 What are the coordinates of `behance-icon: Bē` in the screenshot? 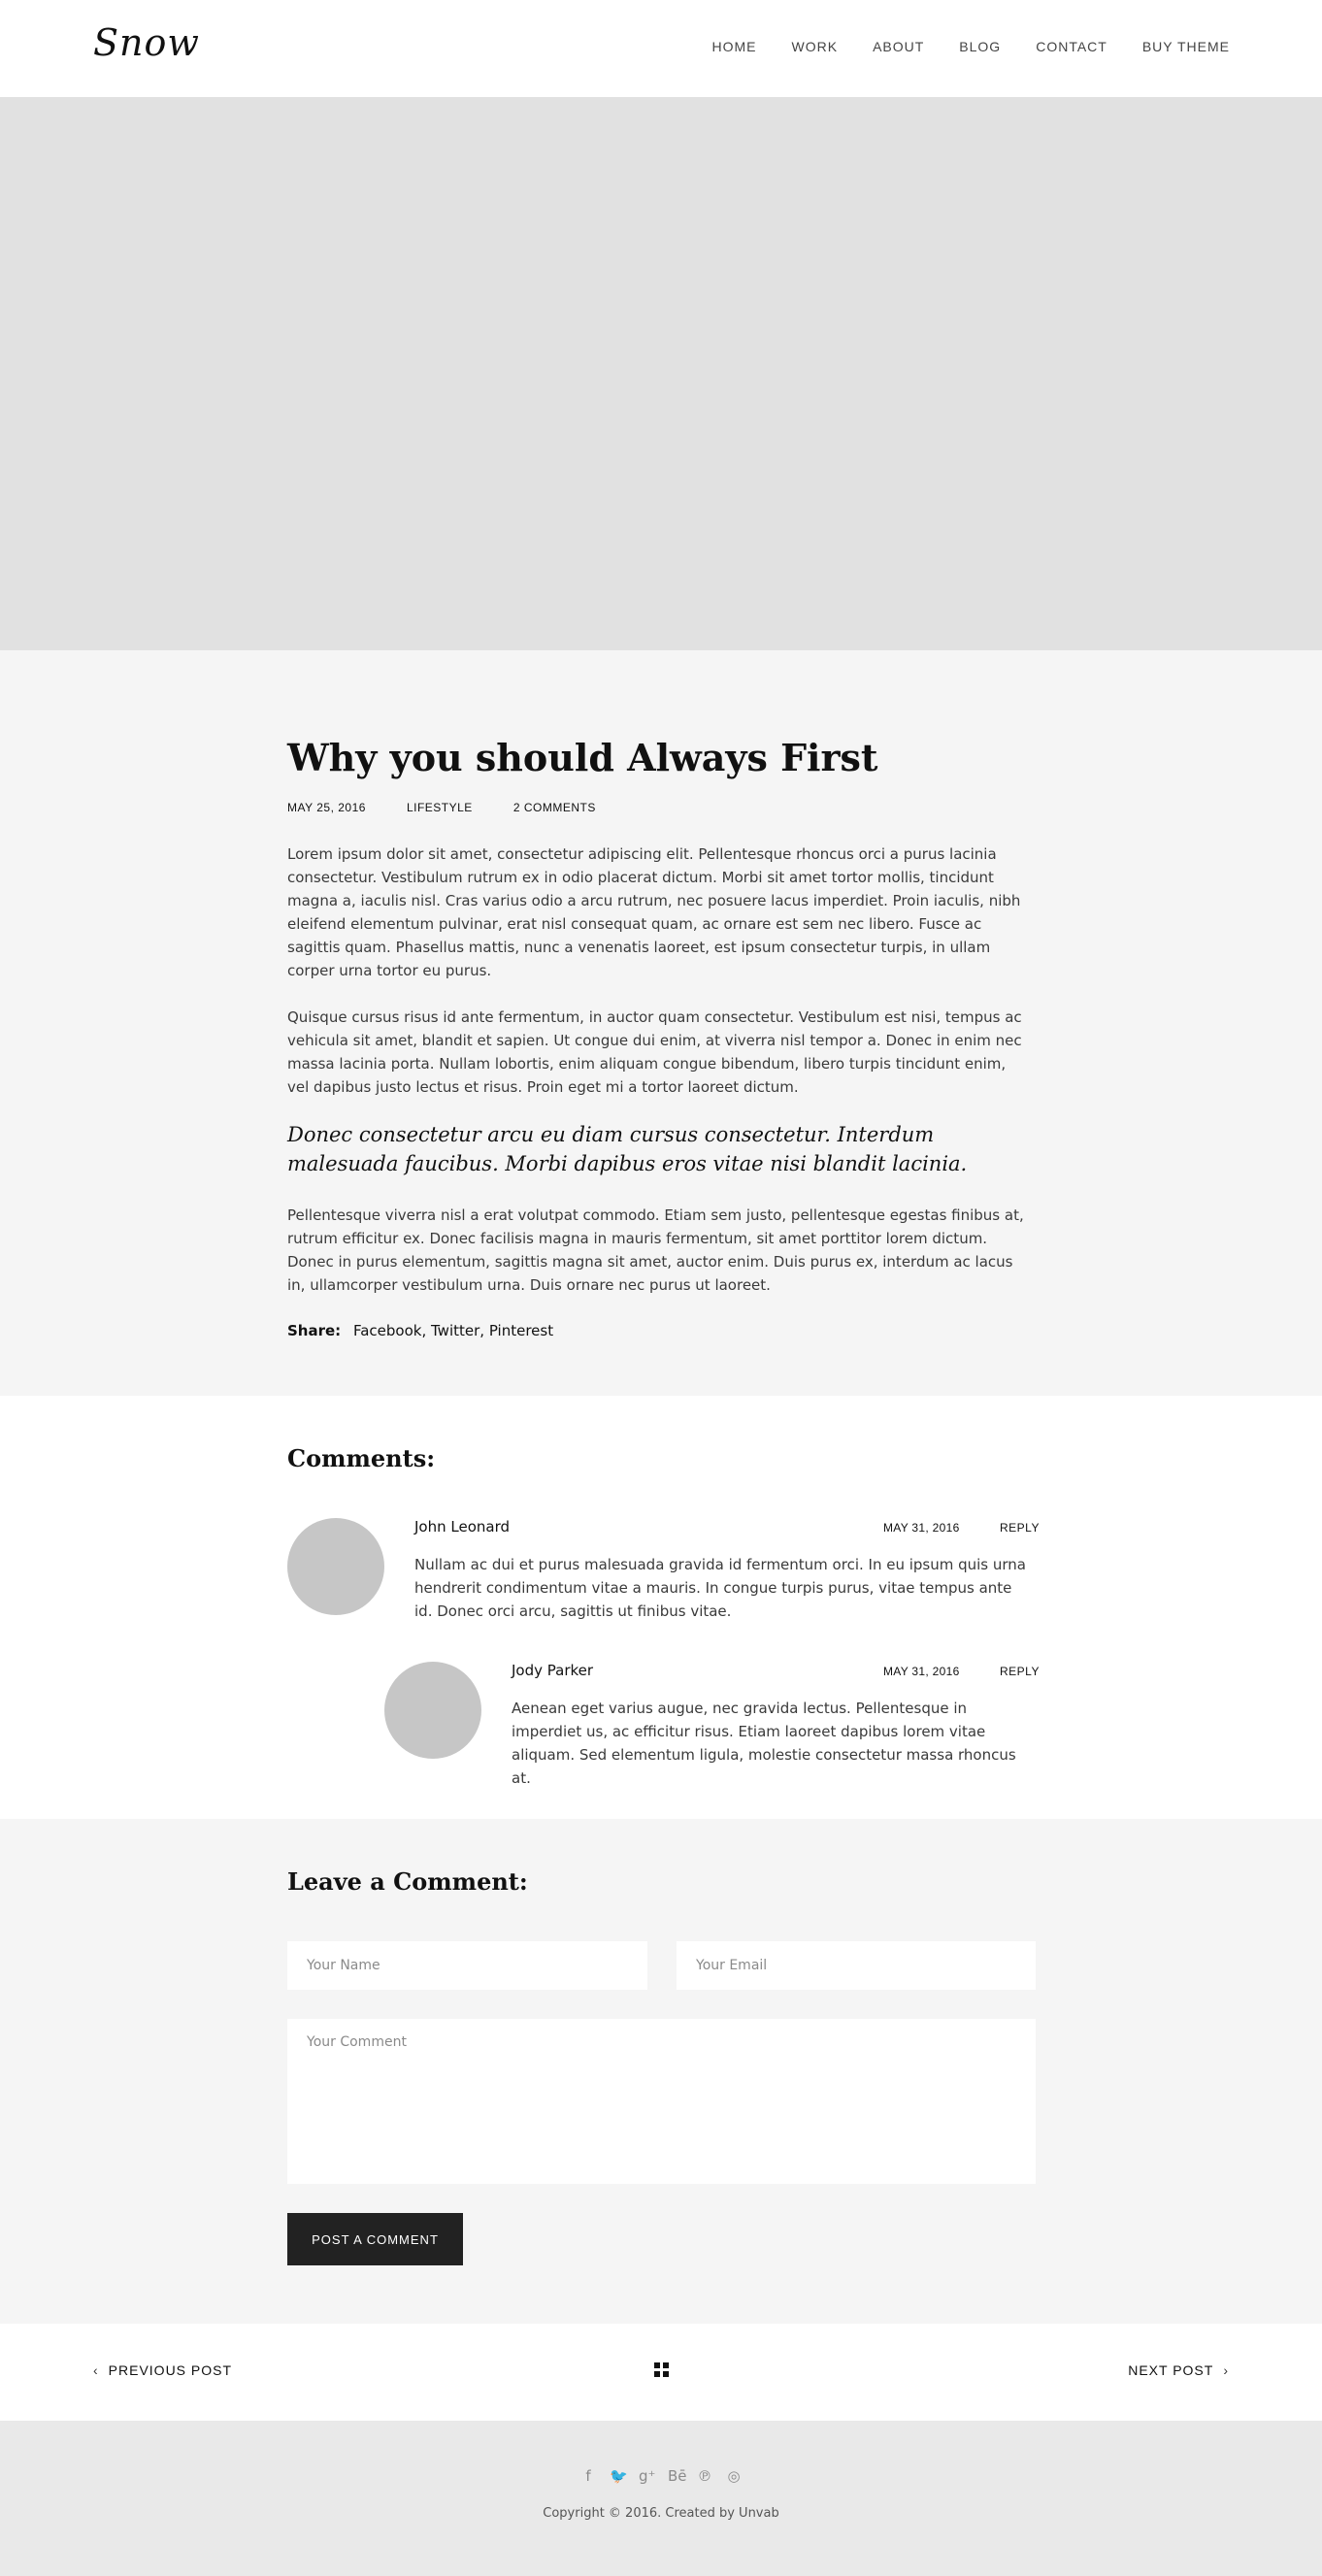 It's located at (677, 2476).